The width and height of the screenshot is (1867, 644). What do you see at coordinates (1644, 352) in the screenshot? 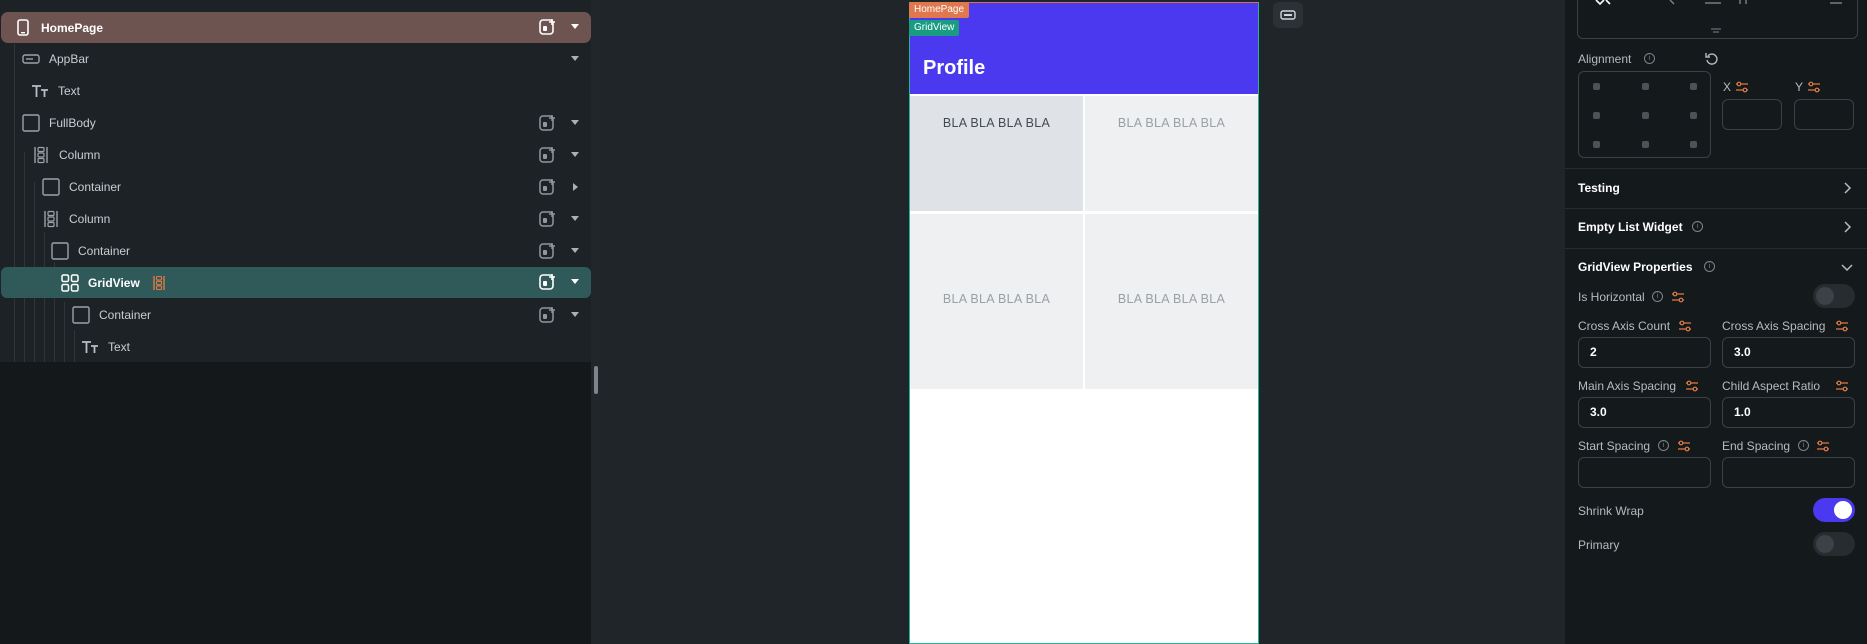
I see `cross-axis-count-input: 2` at bounding box center [1644, 352].